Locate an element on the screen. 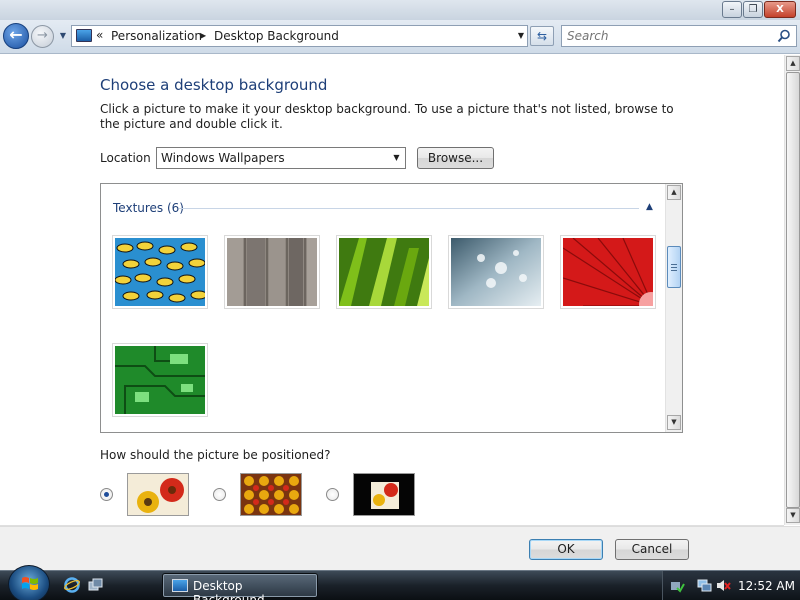 The image size is (800, 600). breadcrumb-personalization: Personalization is located at coordinates (156, 36).